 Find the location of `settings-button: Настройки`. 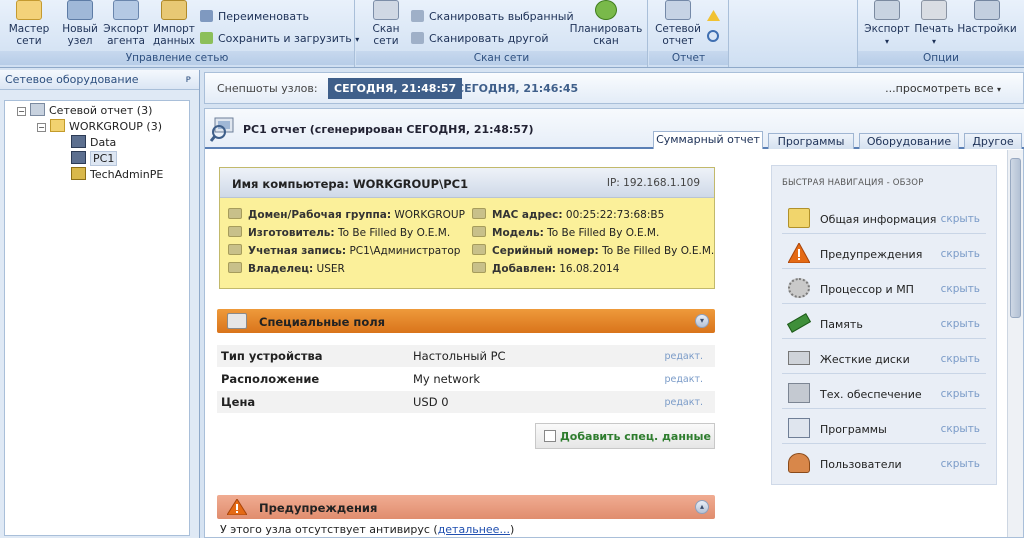

settings-button: Настройки is located at coordinates (987, 17).